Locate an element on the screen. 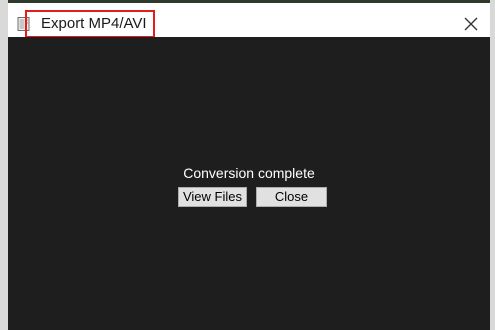 Image resolution: width=495 pixels, height=330 pixels. window-title: Export MP4/AVI is located at coordinates (94, 23).